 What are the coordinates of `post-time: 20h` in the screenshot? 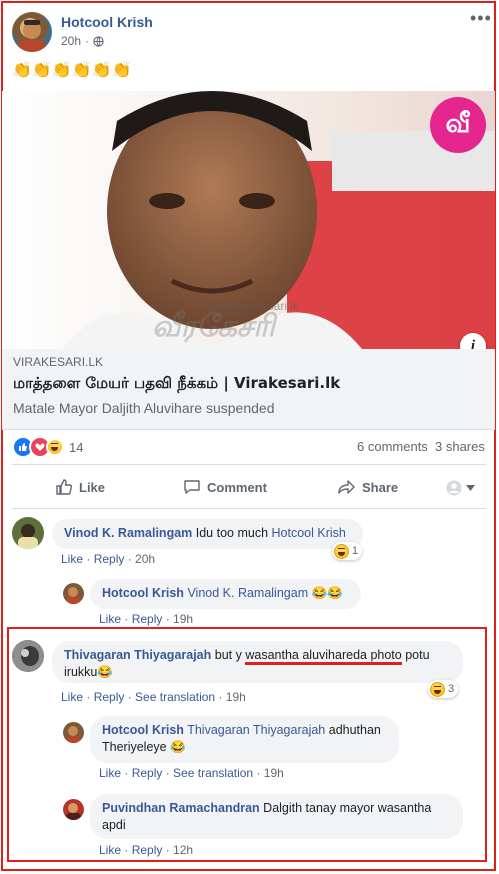 It's located at (71, 41).